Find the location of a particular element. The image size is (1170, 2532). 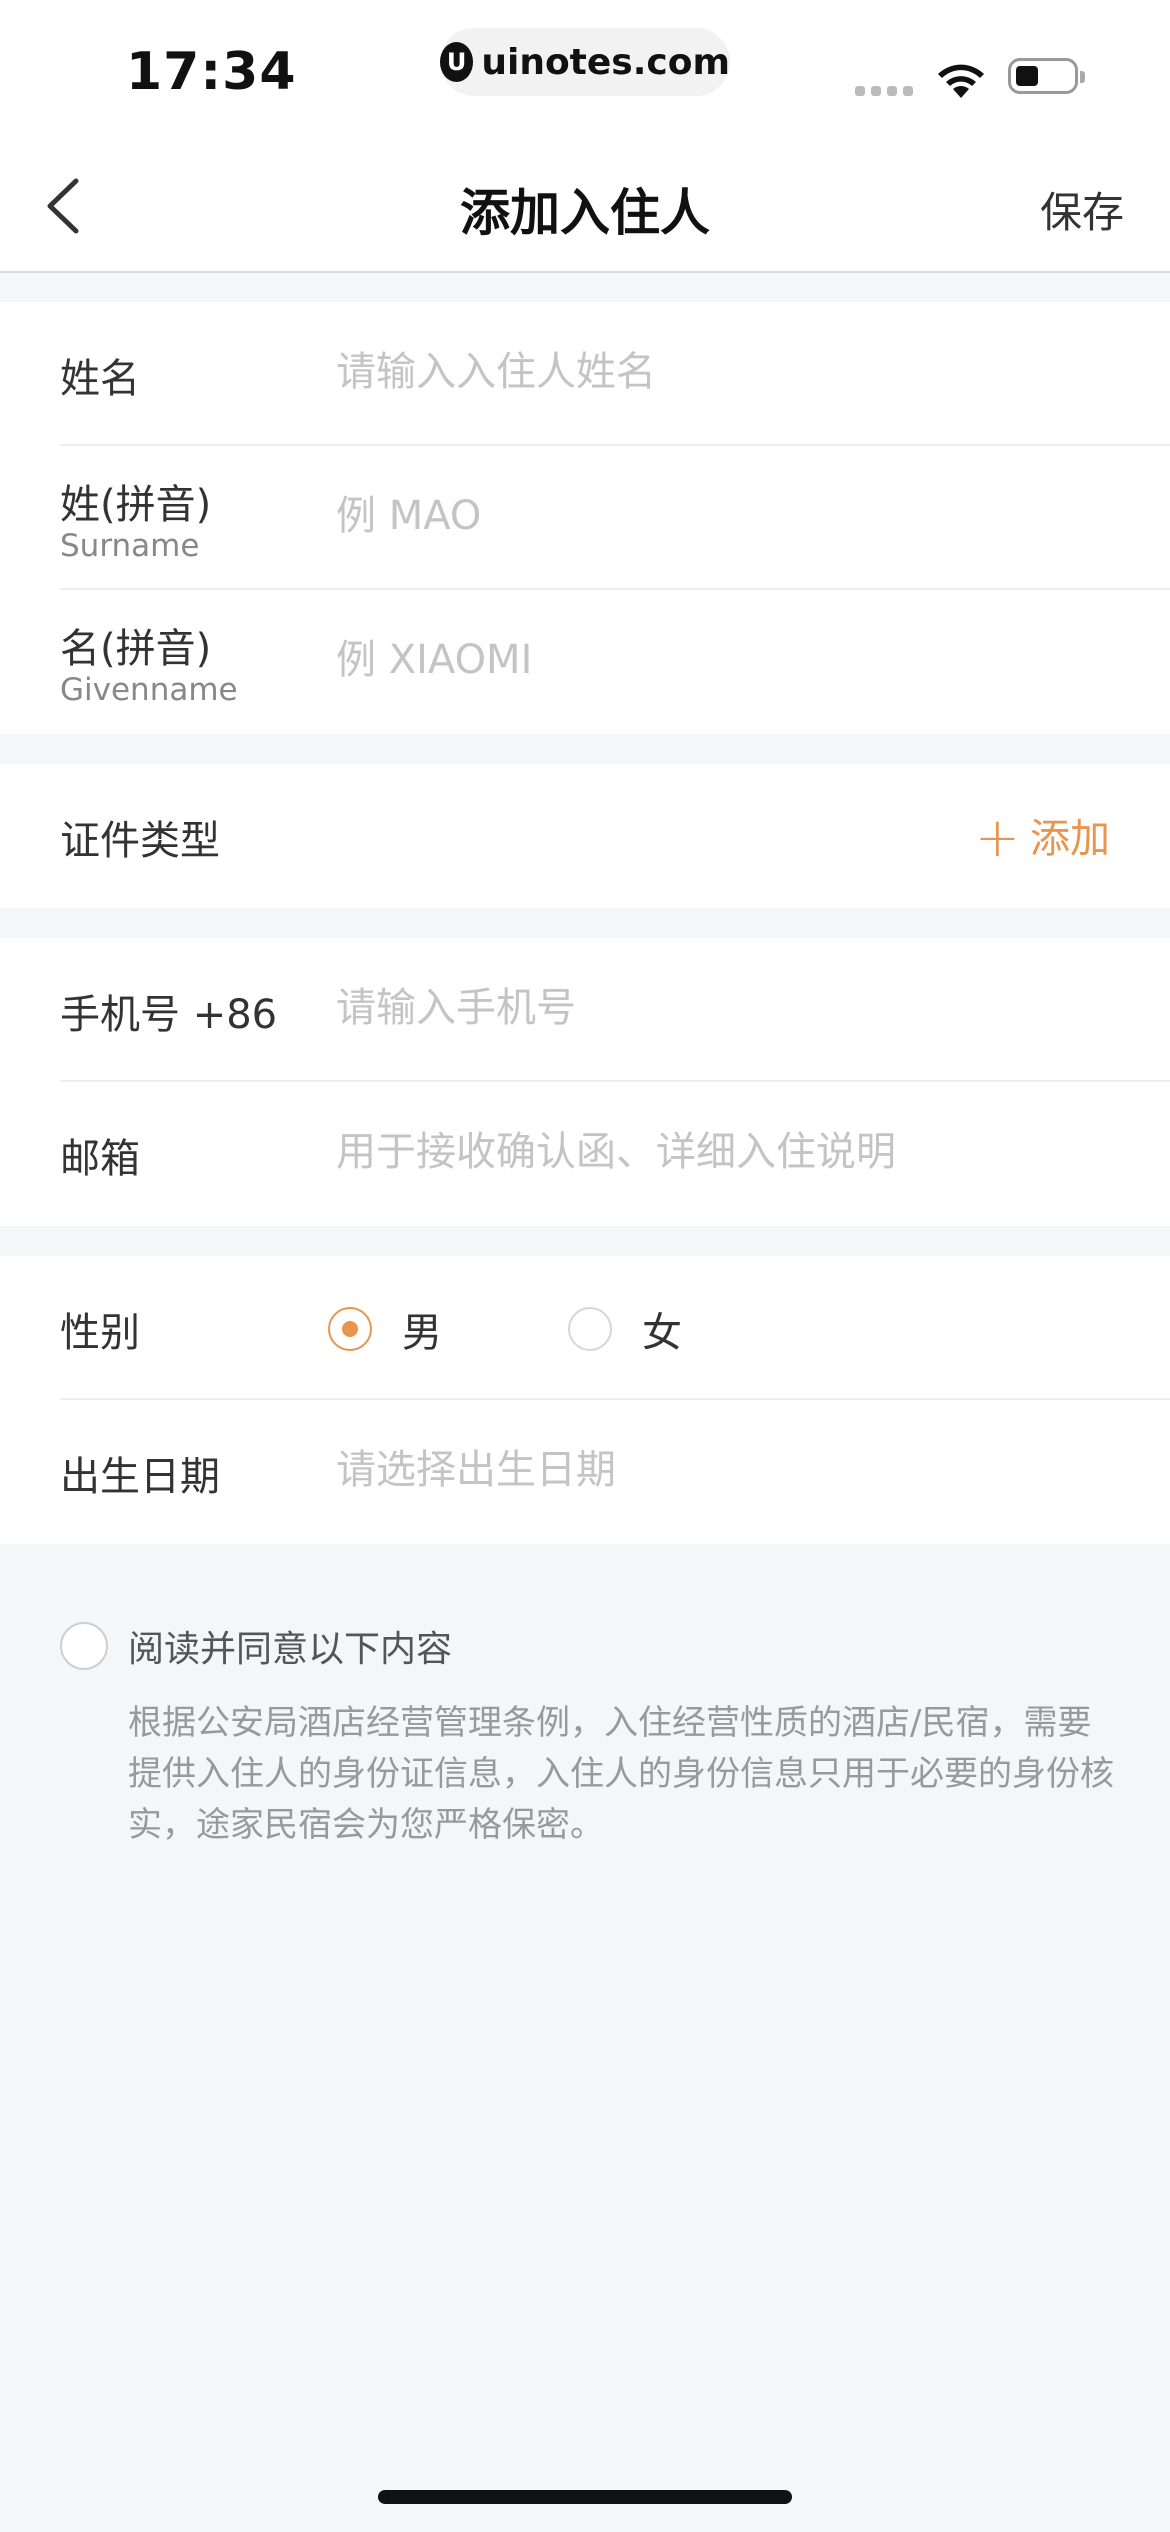

agreement-label: 阅读并同意以下内容 is located at coordinates (290, 1649).